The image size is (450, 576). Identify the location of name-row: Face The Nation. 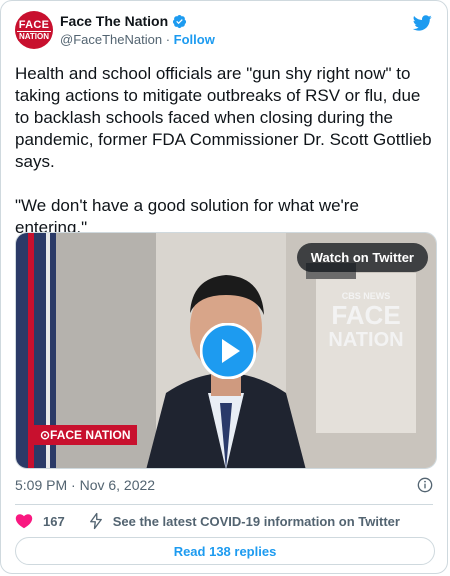
(123, 21).